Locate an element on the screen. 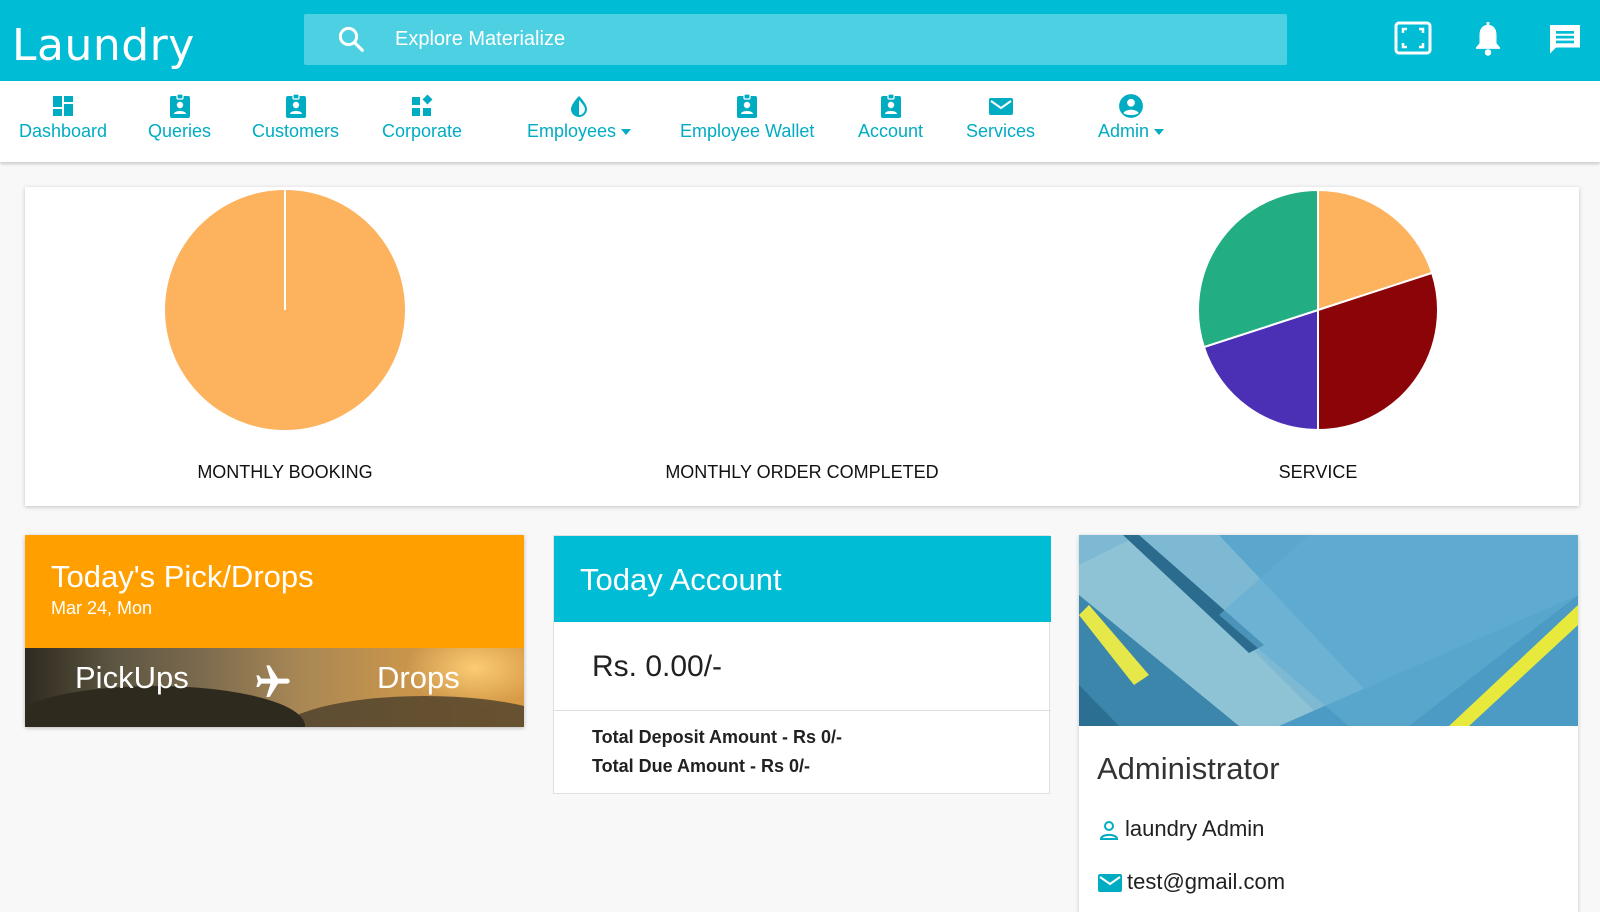 The image size is (1600, 912). nav-label: Queries is located at coordinates (180, 131).